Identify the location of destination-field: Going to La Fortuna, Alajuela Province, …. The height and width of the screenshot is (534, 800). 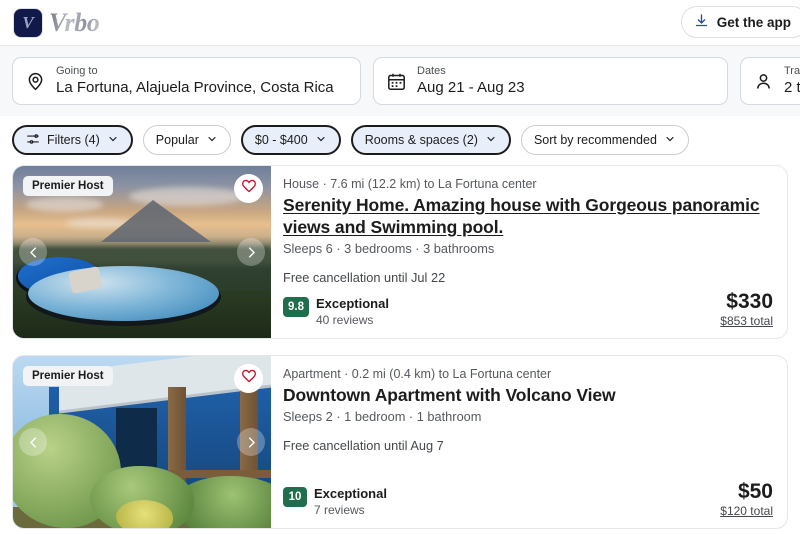
(186, 81).